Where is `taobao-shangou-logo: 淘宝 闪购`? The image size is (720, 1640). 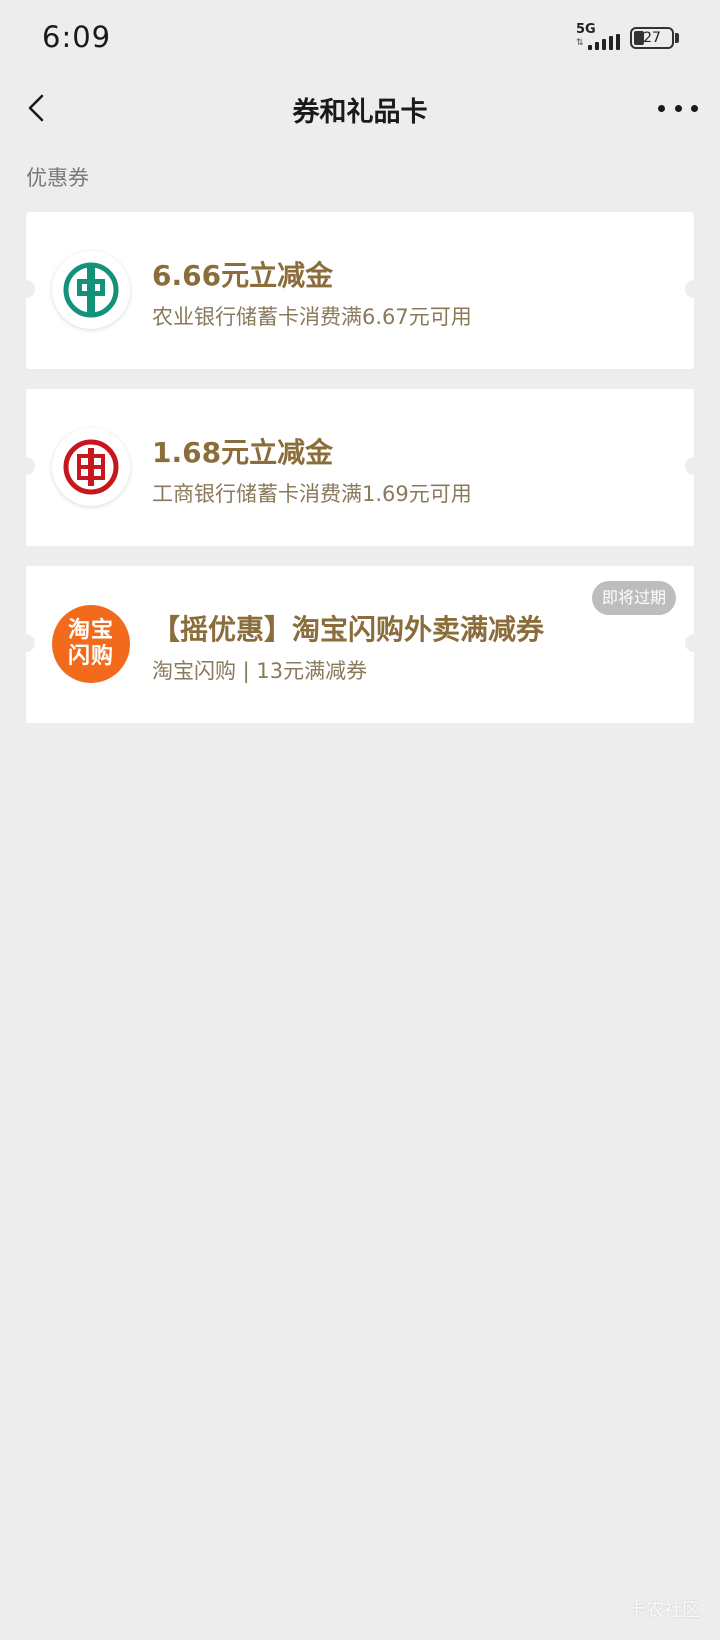 taobao-shangou-logo: 淘宝 闪购 is located at coordinates (91, 644).